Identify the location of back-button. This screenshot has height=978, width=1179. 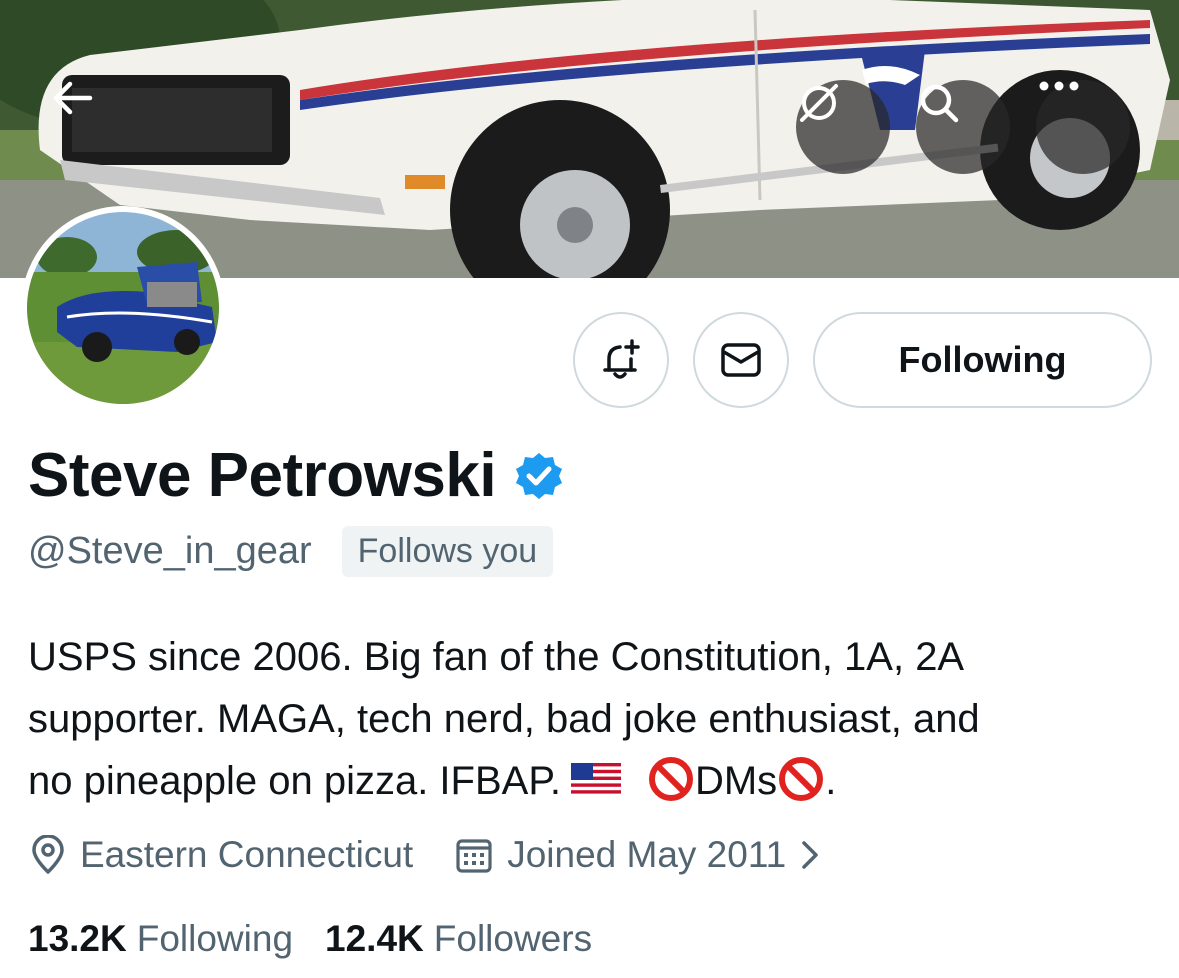
(97, 127).